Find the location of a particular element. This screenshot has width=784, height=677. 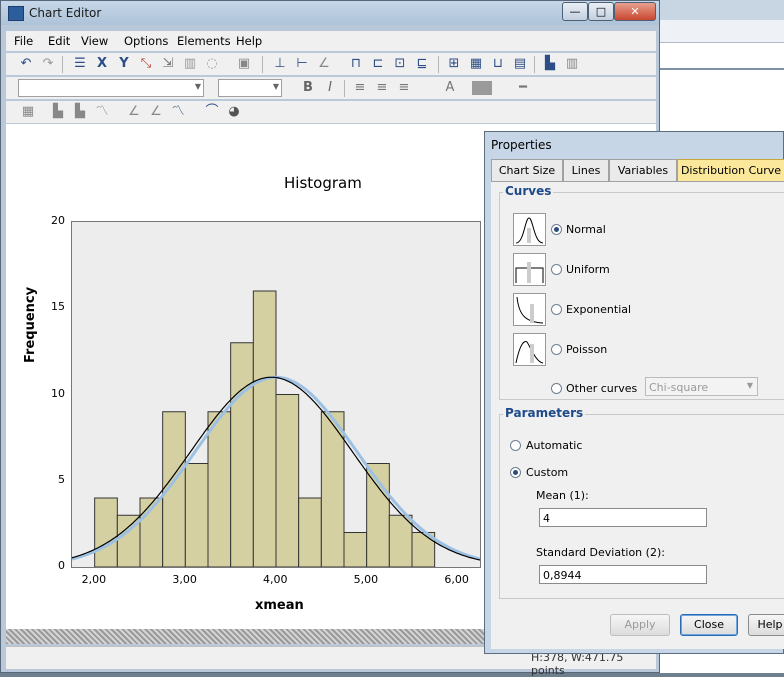

pie-icon: ◕ is located at coordinates (234, 112).